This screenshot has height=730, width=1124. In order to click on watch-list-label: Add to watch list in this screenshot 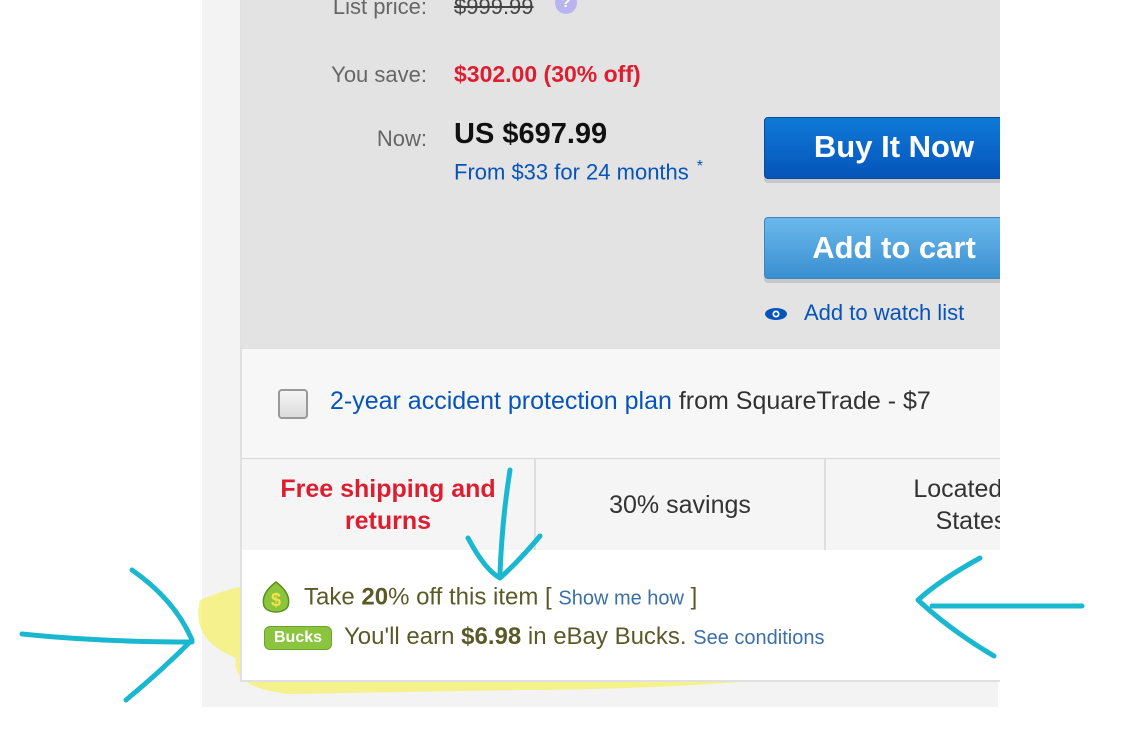, I will do `click(884, 312)`.